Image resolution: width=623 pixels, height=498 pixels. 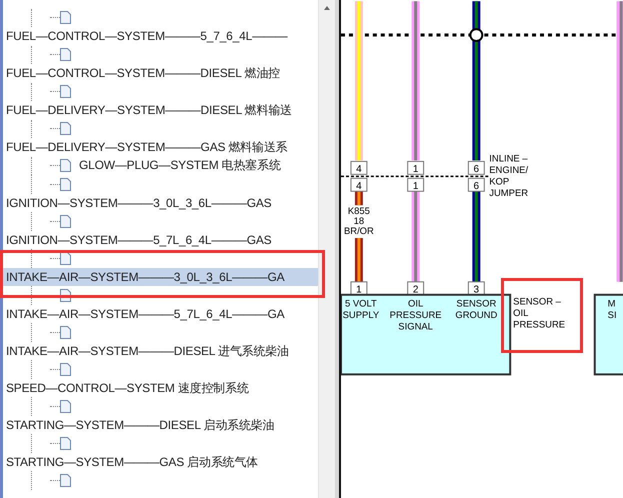 What do you see at coordinates (612, 310) in the screenshot?
I see `component-label: M SI` at bounding box center [612, 310].